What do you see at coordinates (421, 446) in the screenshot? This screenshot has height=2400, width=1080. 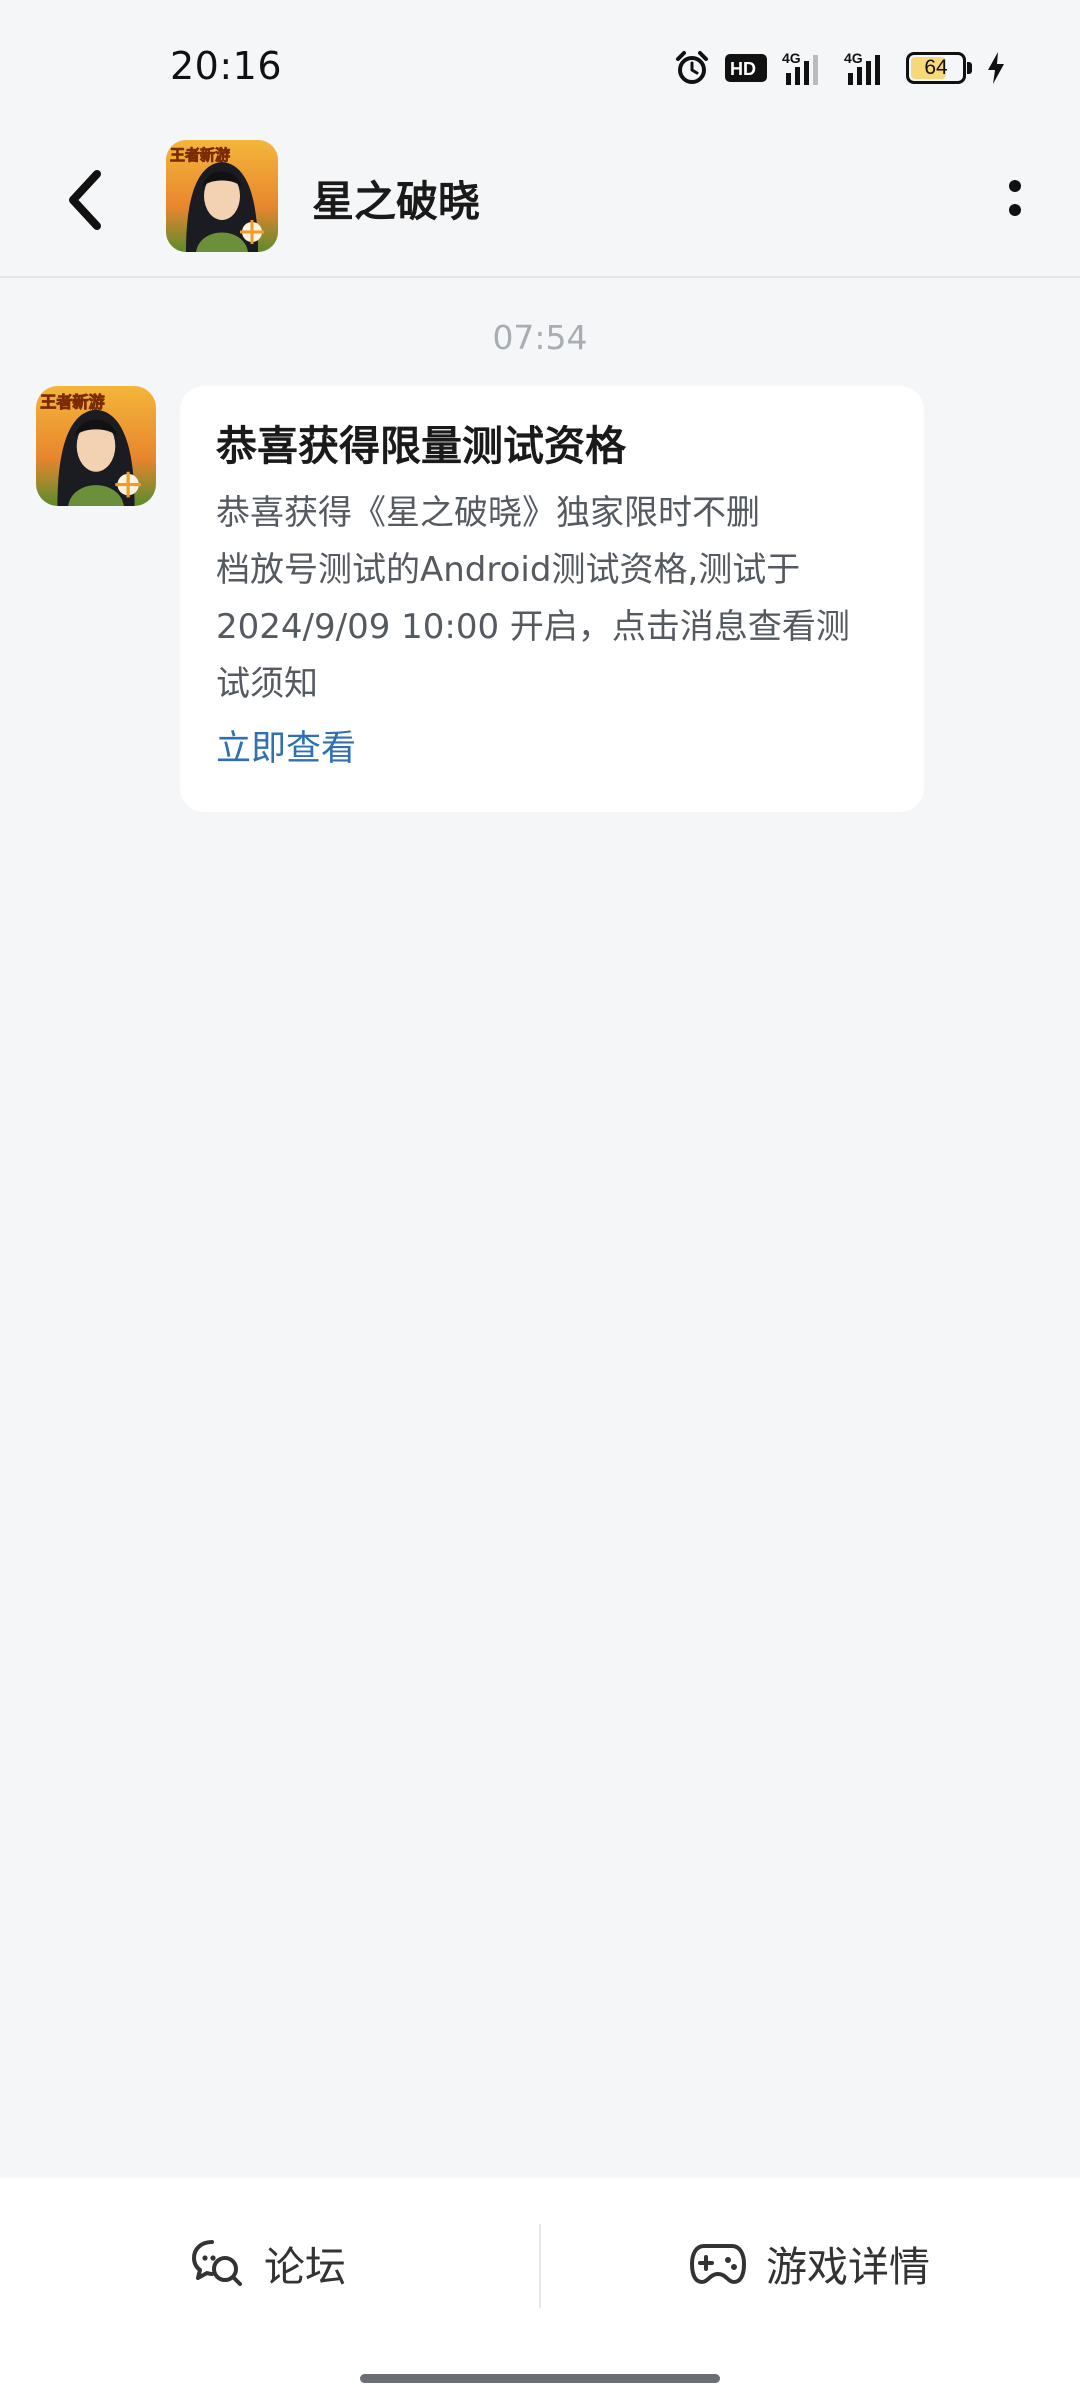 I see `message-title: 恭喜获得限量测试资格` at bounding box center [421, 446].